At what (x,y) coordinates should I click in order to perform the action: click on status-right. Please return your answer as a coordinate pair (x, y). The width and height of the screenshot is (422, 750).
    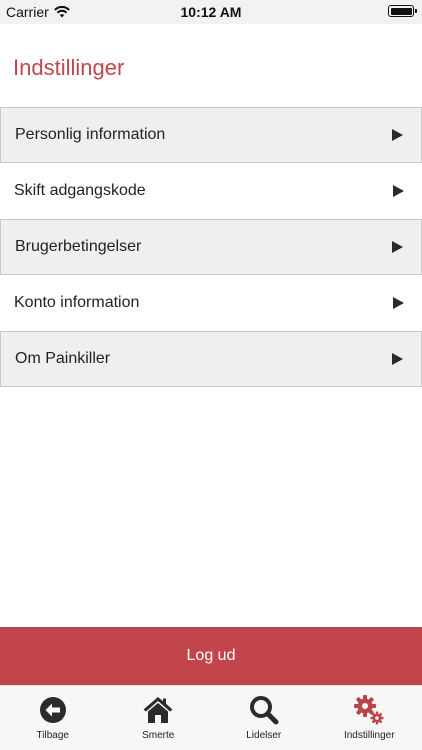
    Looking at the image, I should click on (402, 11).